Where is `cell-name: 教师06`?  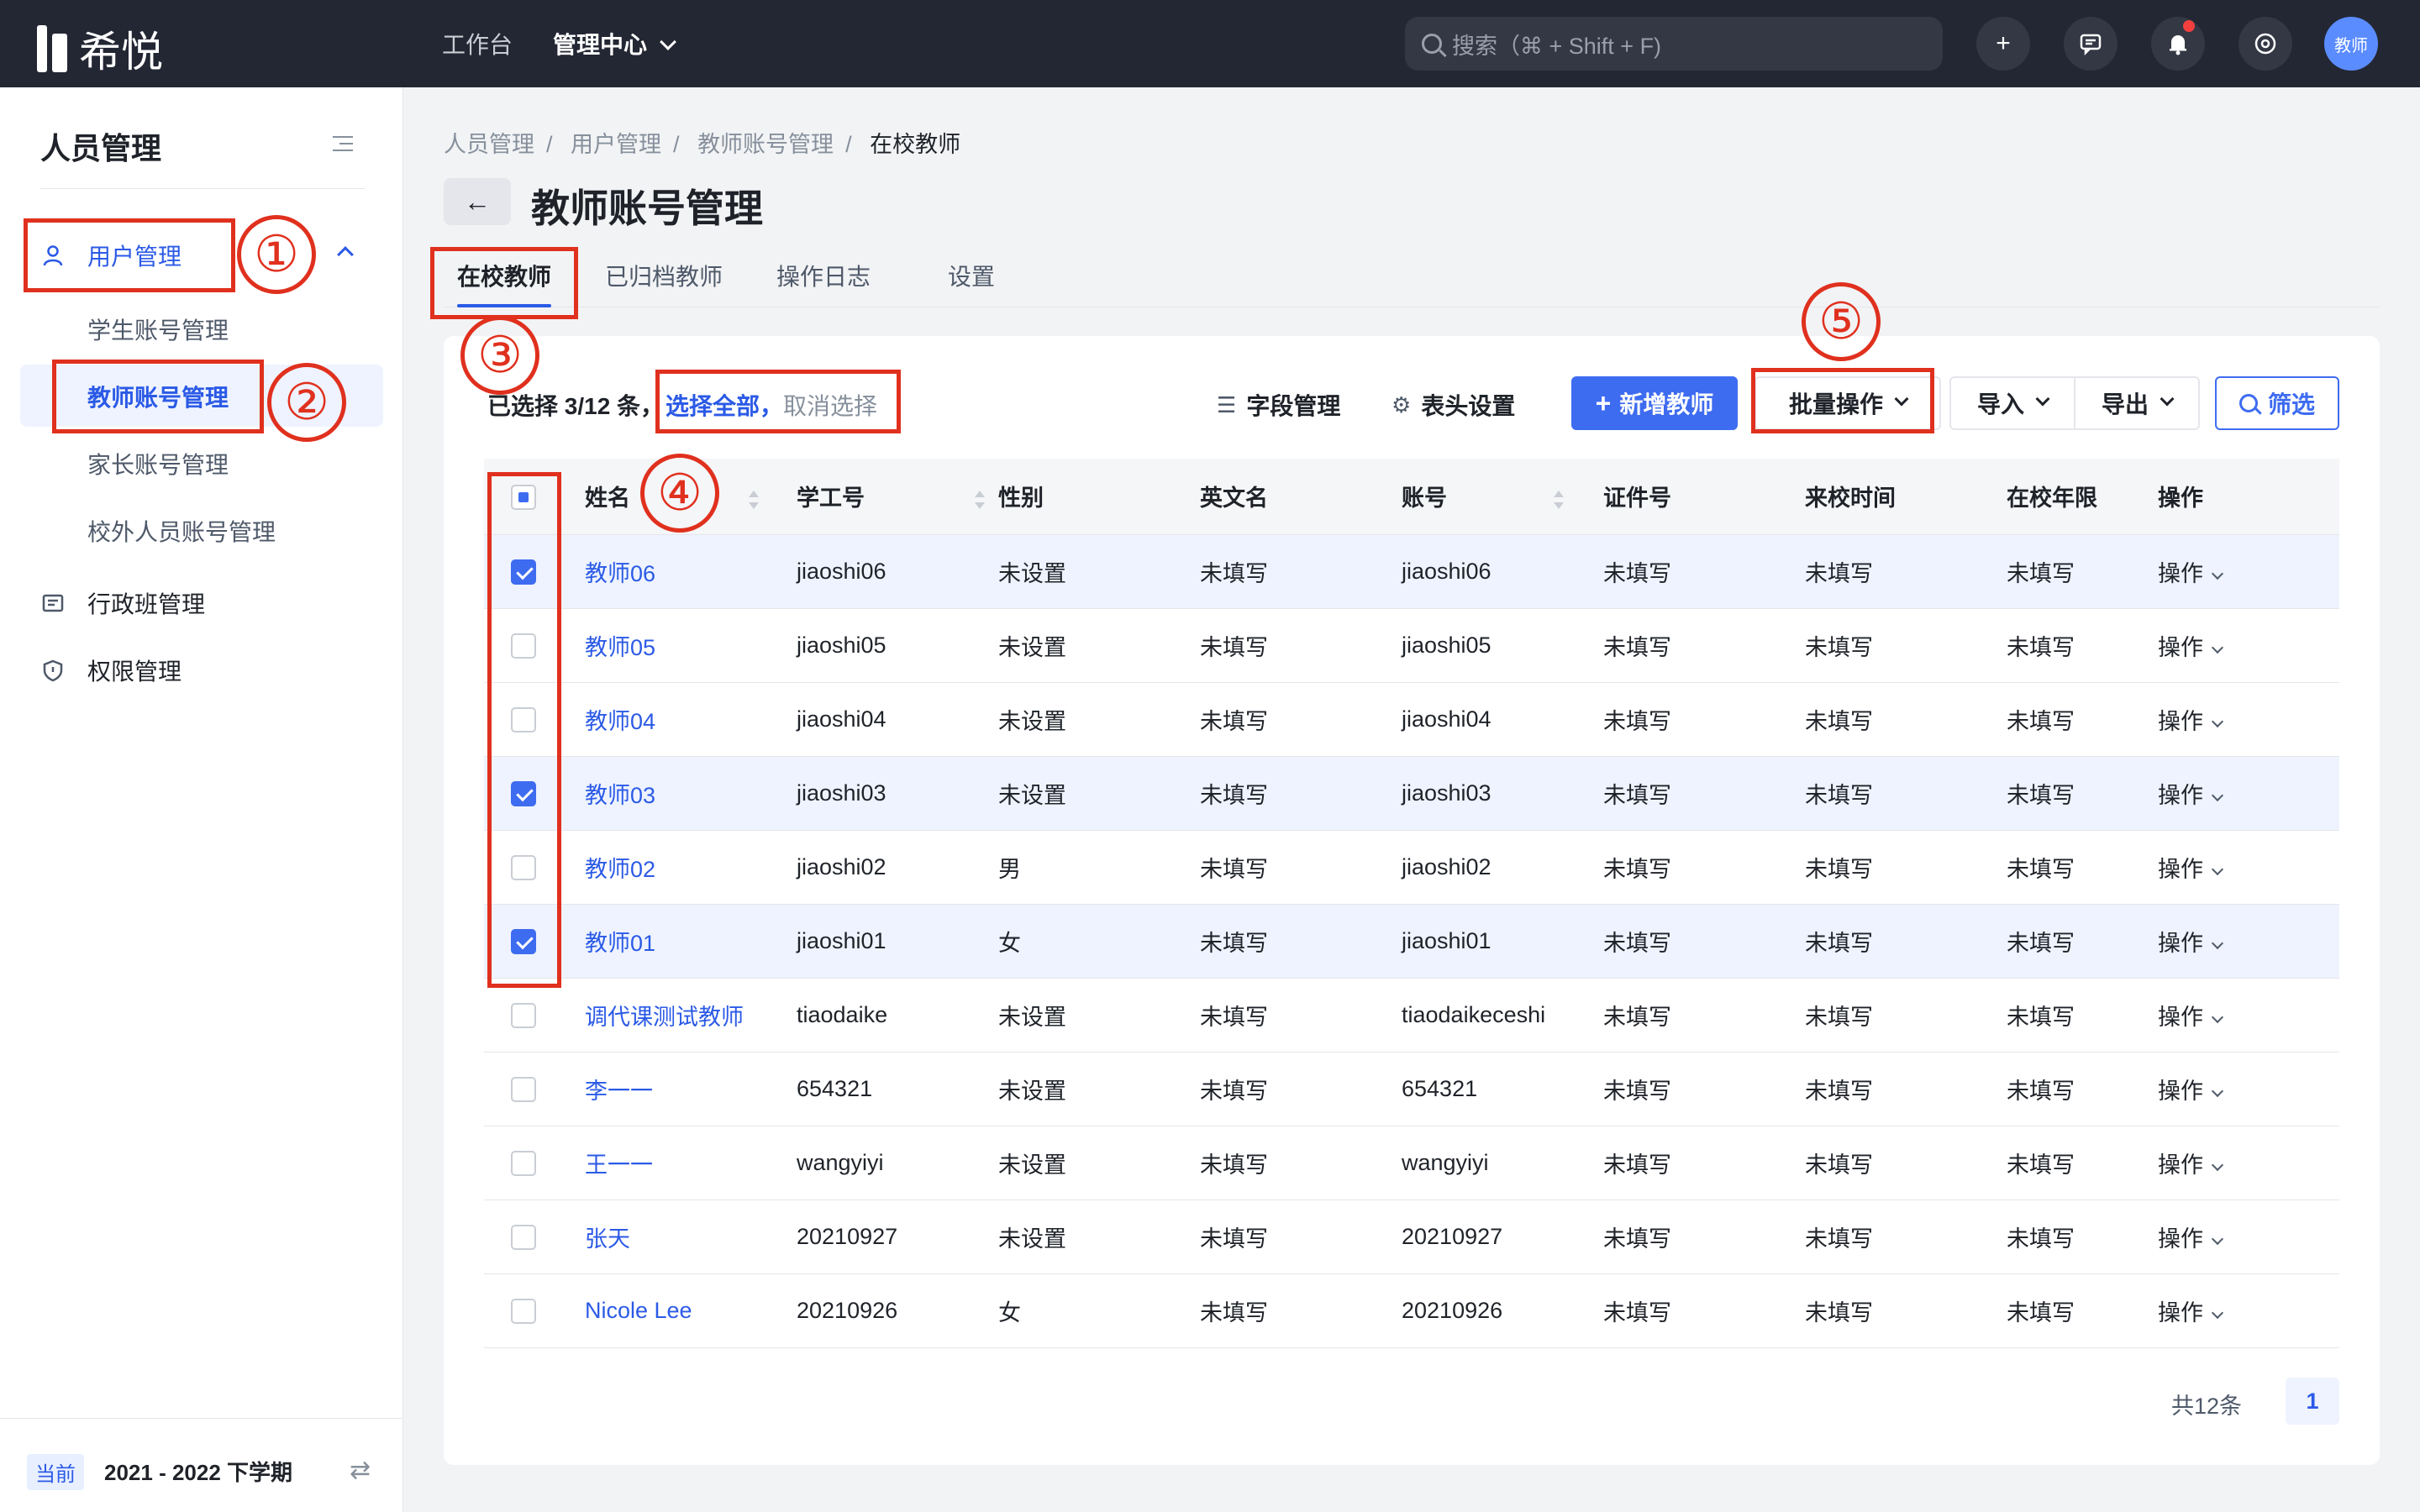
cell-name: 教师06 is located at coordinates (691, 571).